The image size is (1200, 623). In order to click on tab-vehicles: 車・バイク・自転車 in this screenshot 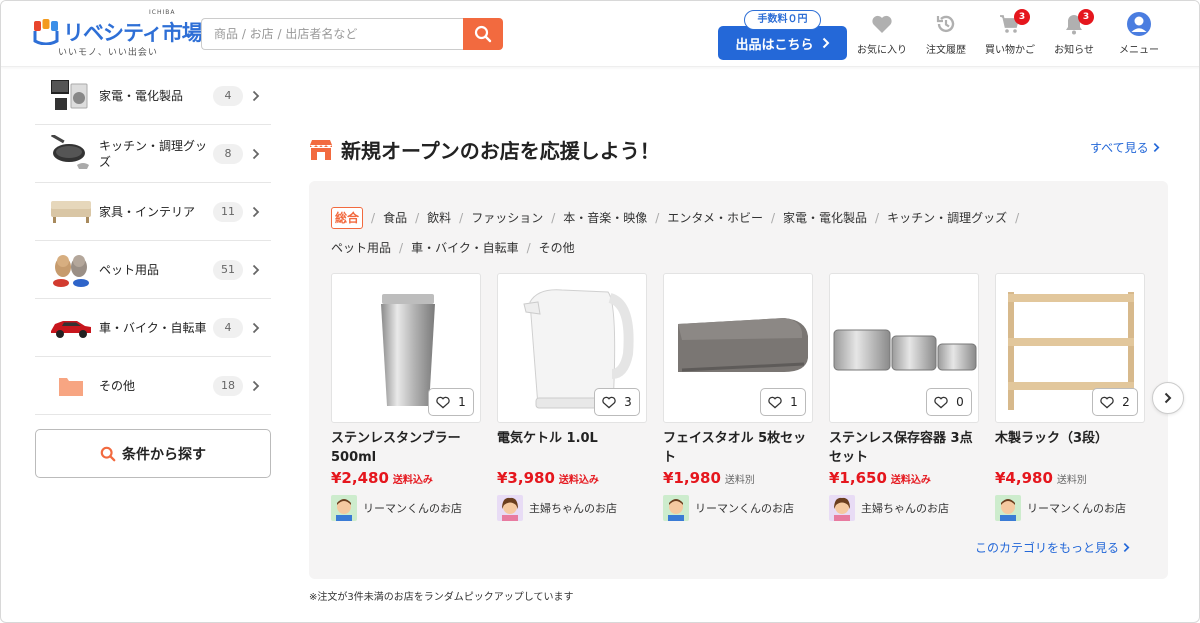, I will do `click(465, 248)`.